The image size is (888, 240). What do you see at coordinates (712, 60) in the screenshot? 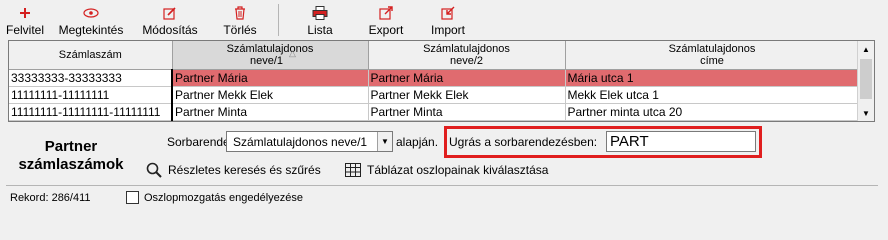
I see `column-header-label: címe` at bounding box center [712, 60].